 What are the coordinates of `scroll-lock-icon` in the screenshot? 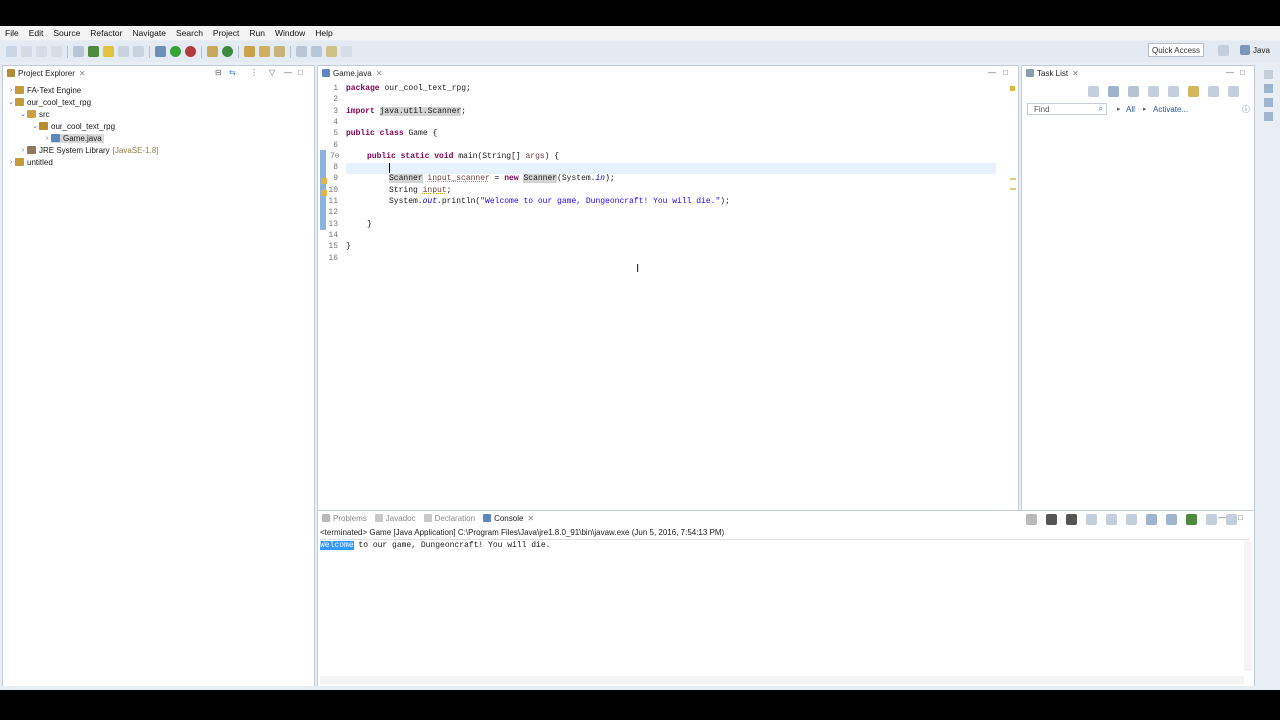 It's located at (1111, 519).